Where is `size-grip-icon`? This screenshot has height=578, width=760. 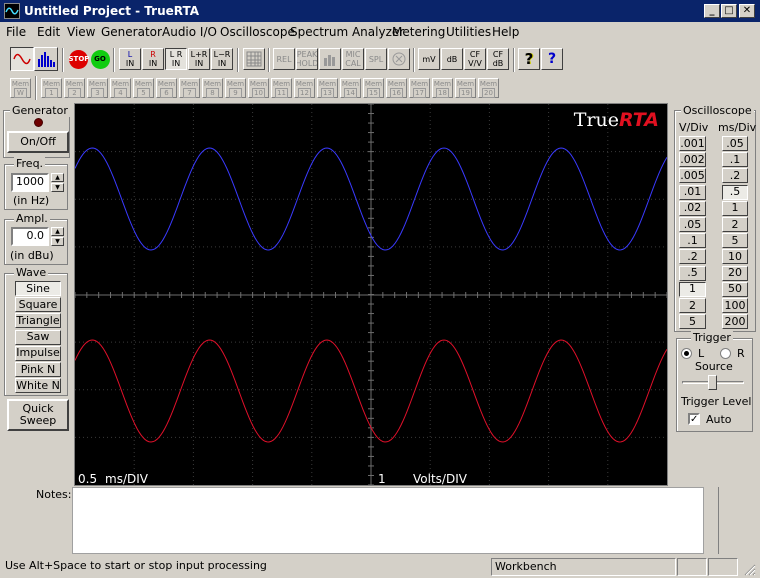 size-grip-icon is located at coordinates (749, 569).